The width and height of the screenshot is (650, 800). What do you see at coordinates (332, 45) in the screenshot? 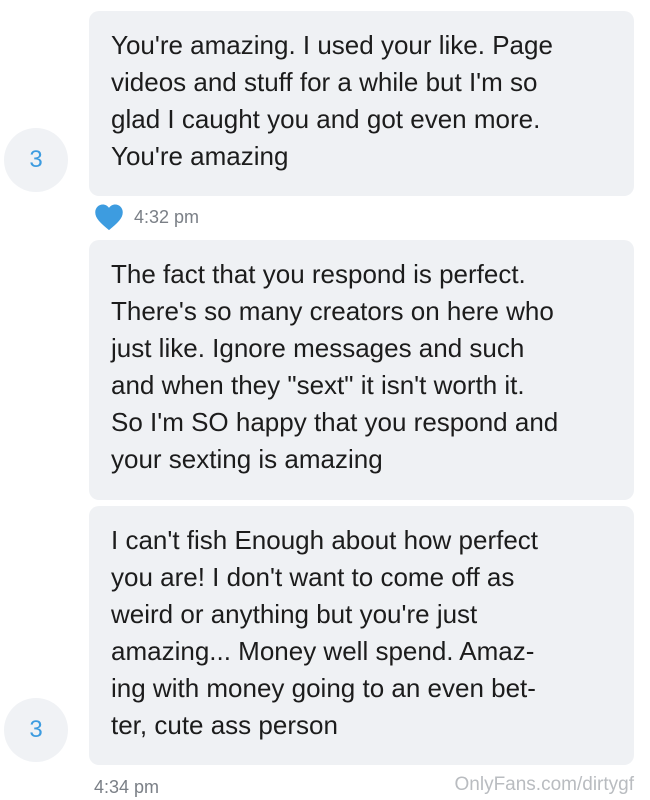
I see `message-line: You're amazing. I used your like. Page` at bounding box center [332, 45].